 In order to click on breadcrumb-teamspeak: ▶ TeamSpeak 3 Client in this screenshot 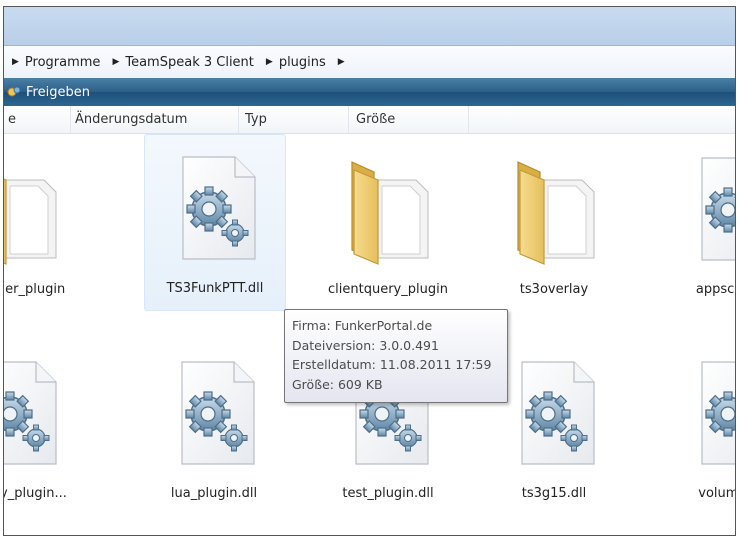, I will do `click(180, 62)`.